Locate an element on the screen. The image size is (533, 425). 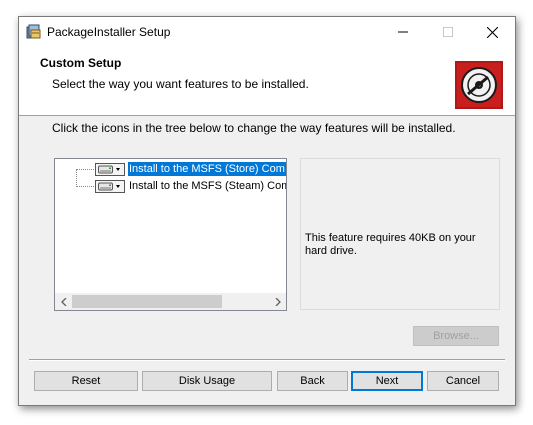
close-button is located at coordinates (492, 32).